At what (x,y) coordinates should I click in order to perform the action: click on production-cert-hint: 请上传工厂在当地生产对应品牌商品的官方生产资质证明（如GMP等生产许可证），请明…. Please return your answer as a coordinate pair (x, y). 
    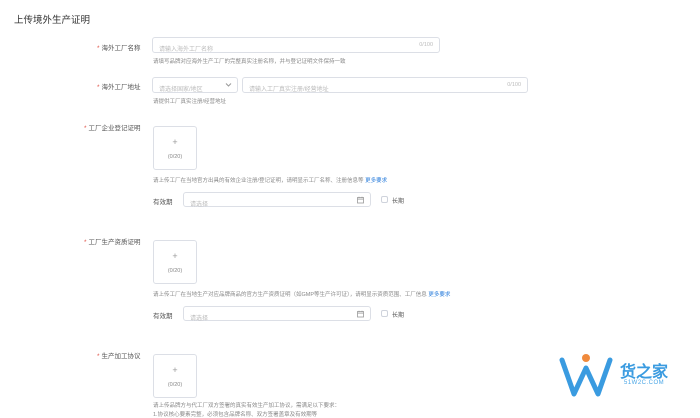
    Looking at the image, I should click on (301, 294).